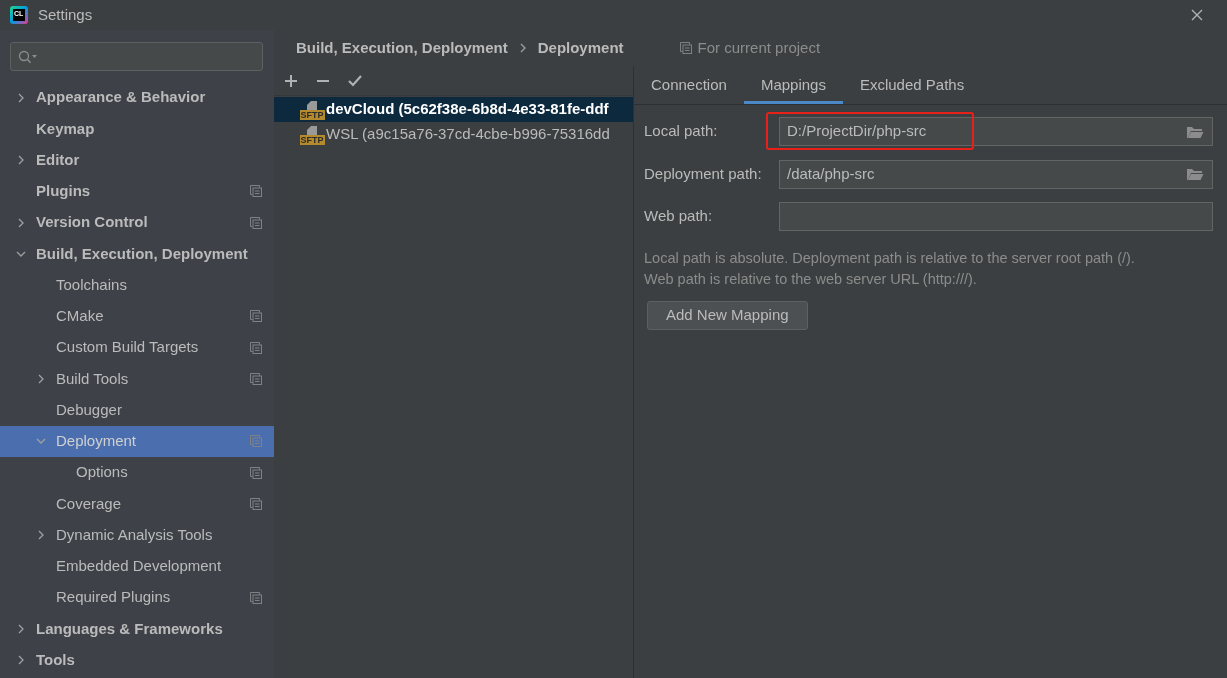 The height and width of the screenshot is (678, 1227). Describe the element at coordinates (137, 410) in the screenshot. I see `tree-item: Debugger` at that location.